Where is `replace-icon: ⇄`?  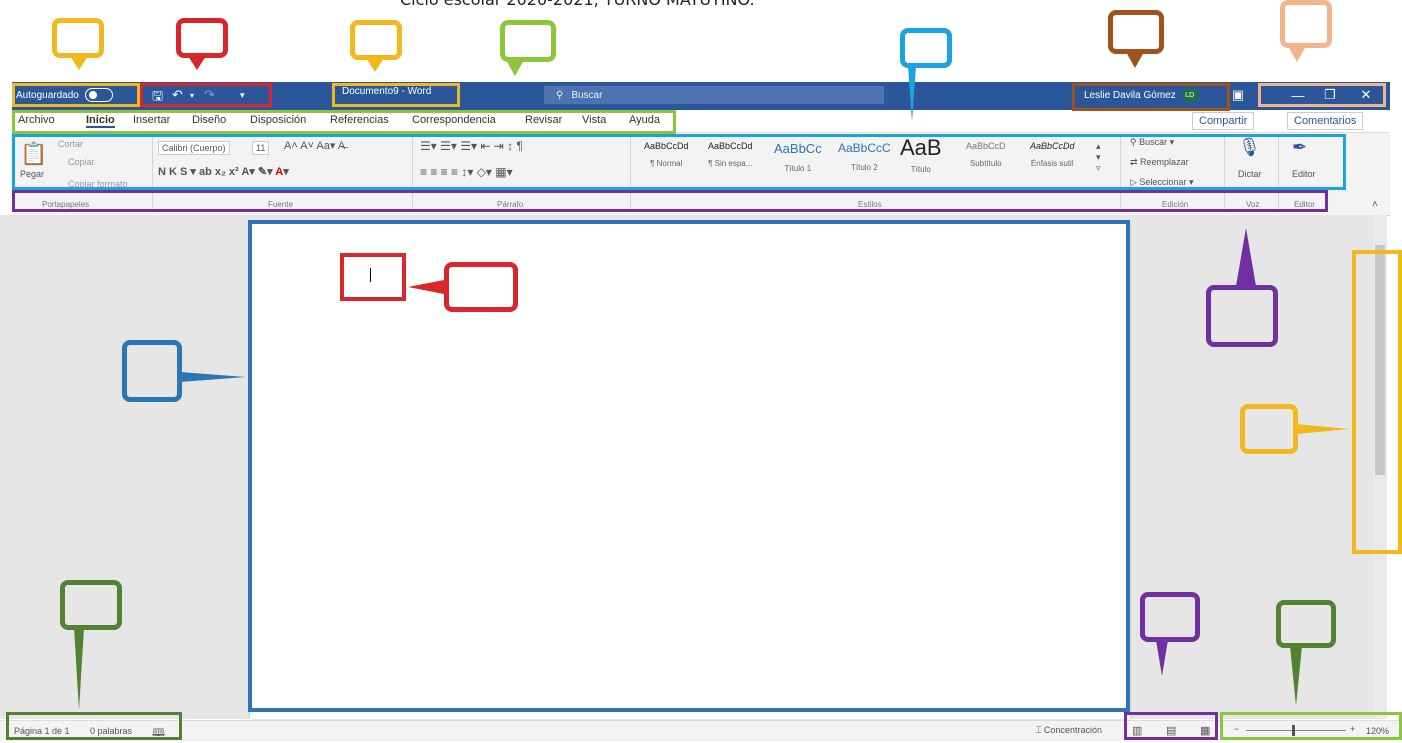
replace-icon: ⇄ is located at coordinates (1135, 162).